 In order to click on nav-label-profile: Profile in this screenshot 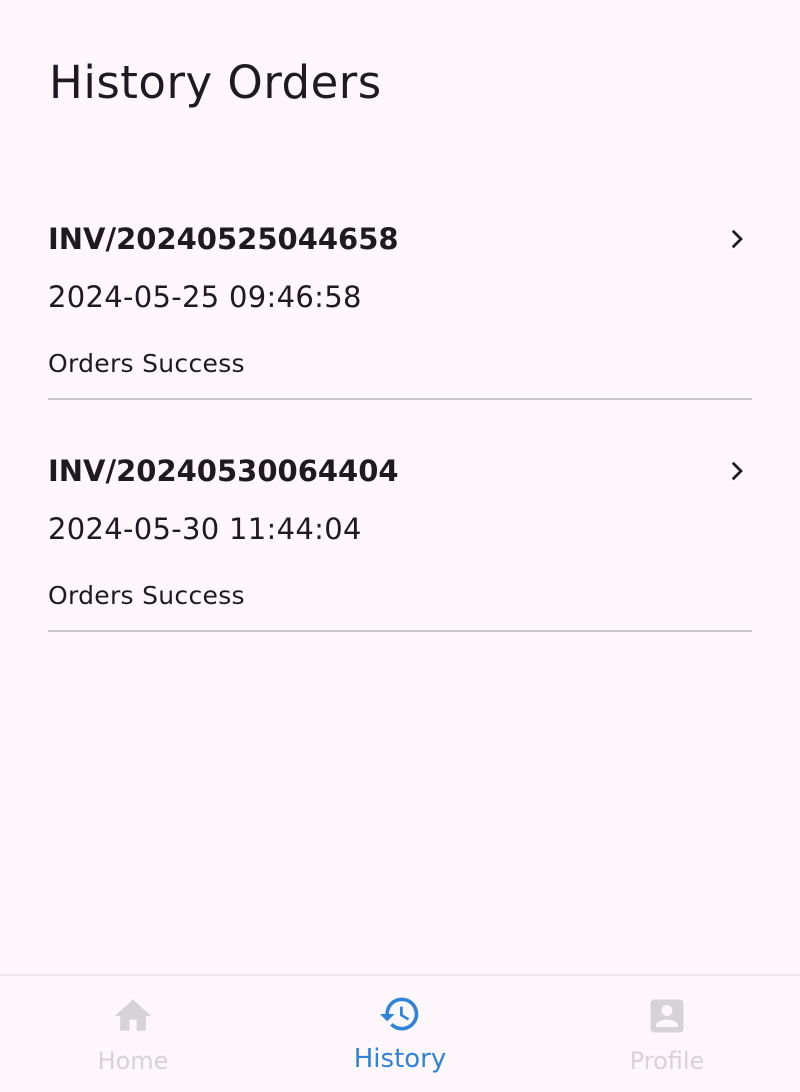, I will do `click(667, 1061)`.